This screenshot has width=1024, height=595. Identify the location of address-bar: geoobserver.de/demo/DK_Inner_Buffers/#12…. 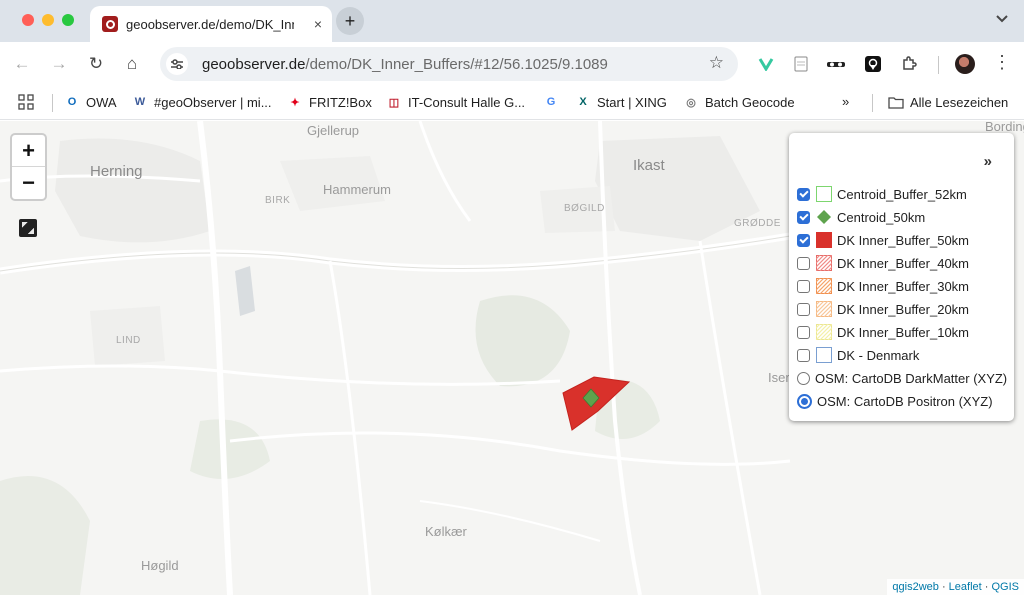
(449, 64).